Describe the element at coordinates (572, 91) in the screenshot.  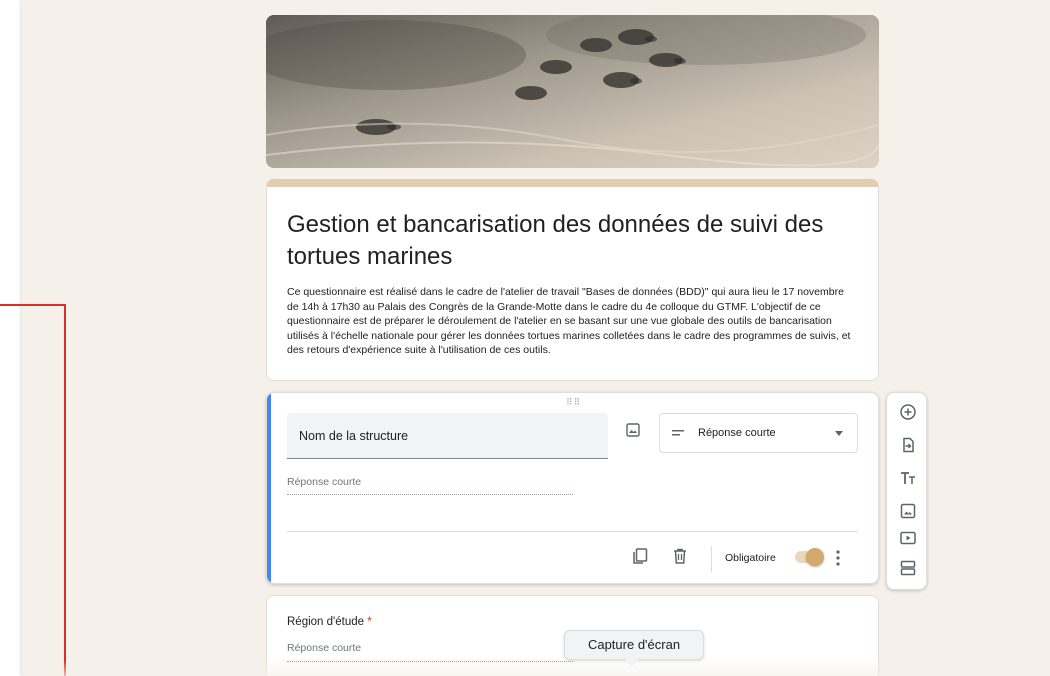
I see `header-image` at that location.